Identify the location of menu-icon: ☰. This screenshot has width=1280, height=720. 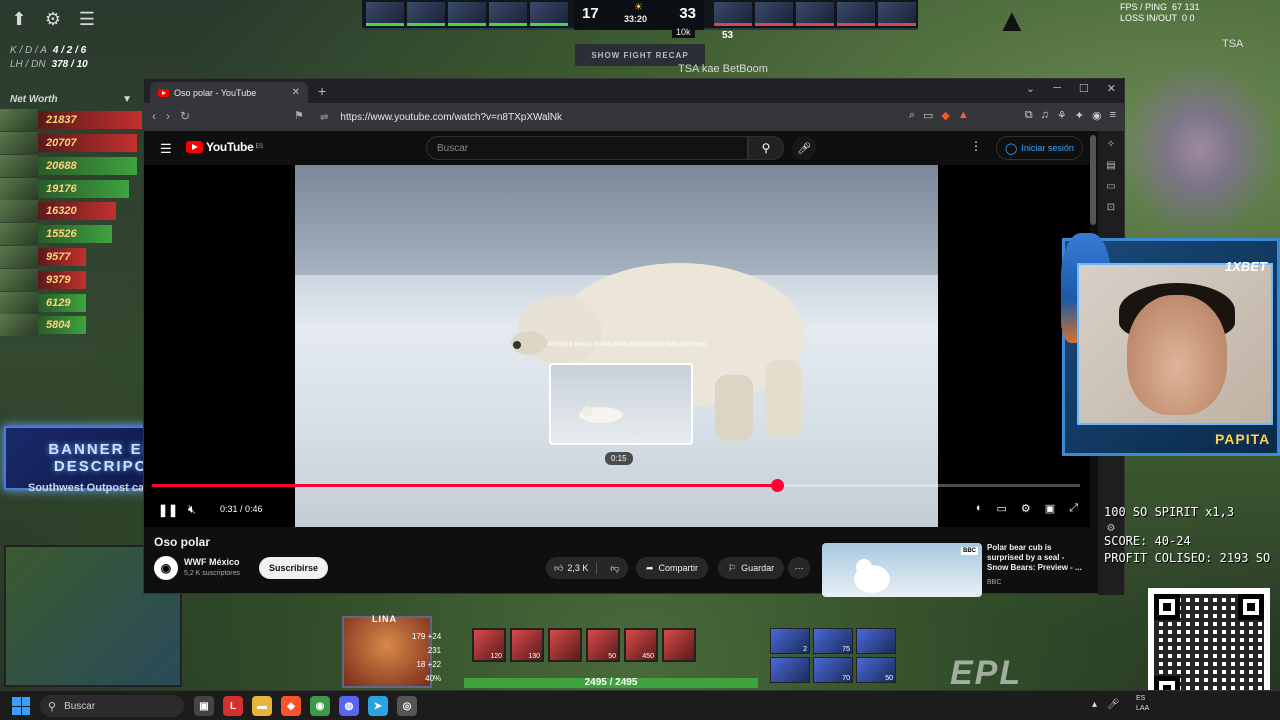
(87, 19).